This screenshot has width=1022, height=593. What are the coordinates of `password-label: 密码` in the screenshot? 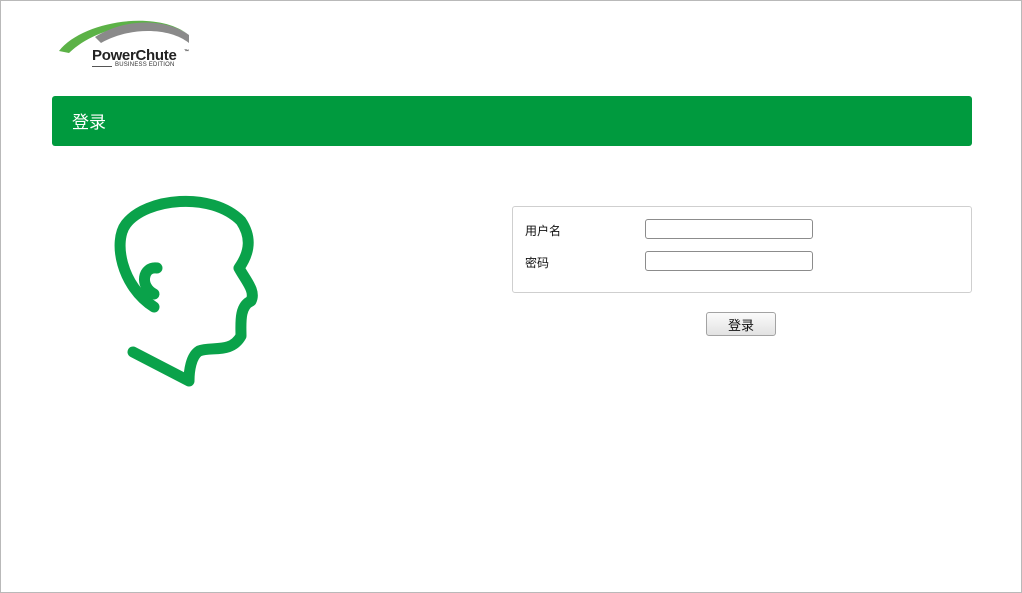 It's located at (537, 263).